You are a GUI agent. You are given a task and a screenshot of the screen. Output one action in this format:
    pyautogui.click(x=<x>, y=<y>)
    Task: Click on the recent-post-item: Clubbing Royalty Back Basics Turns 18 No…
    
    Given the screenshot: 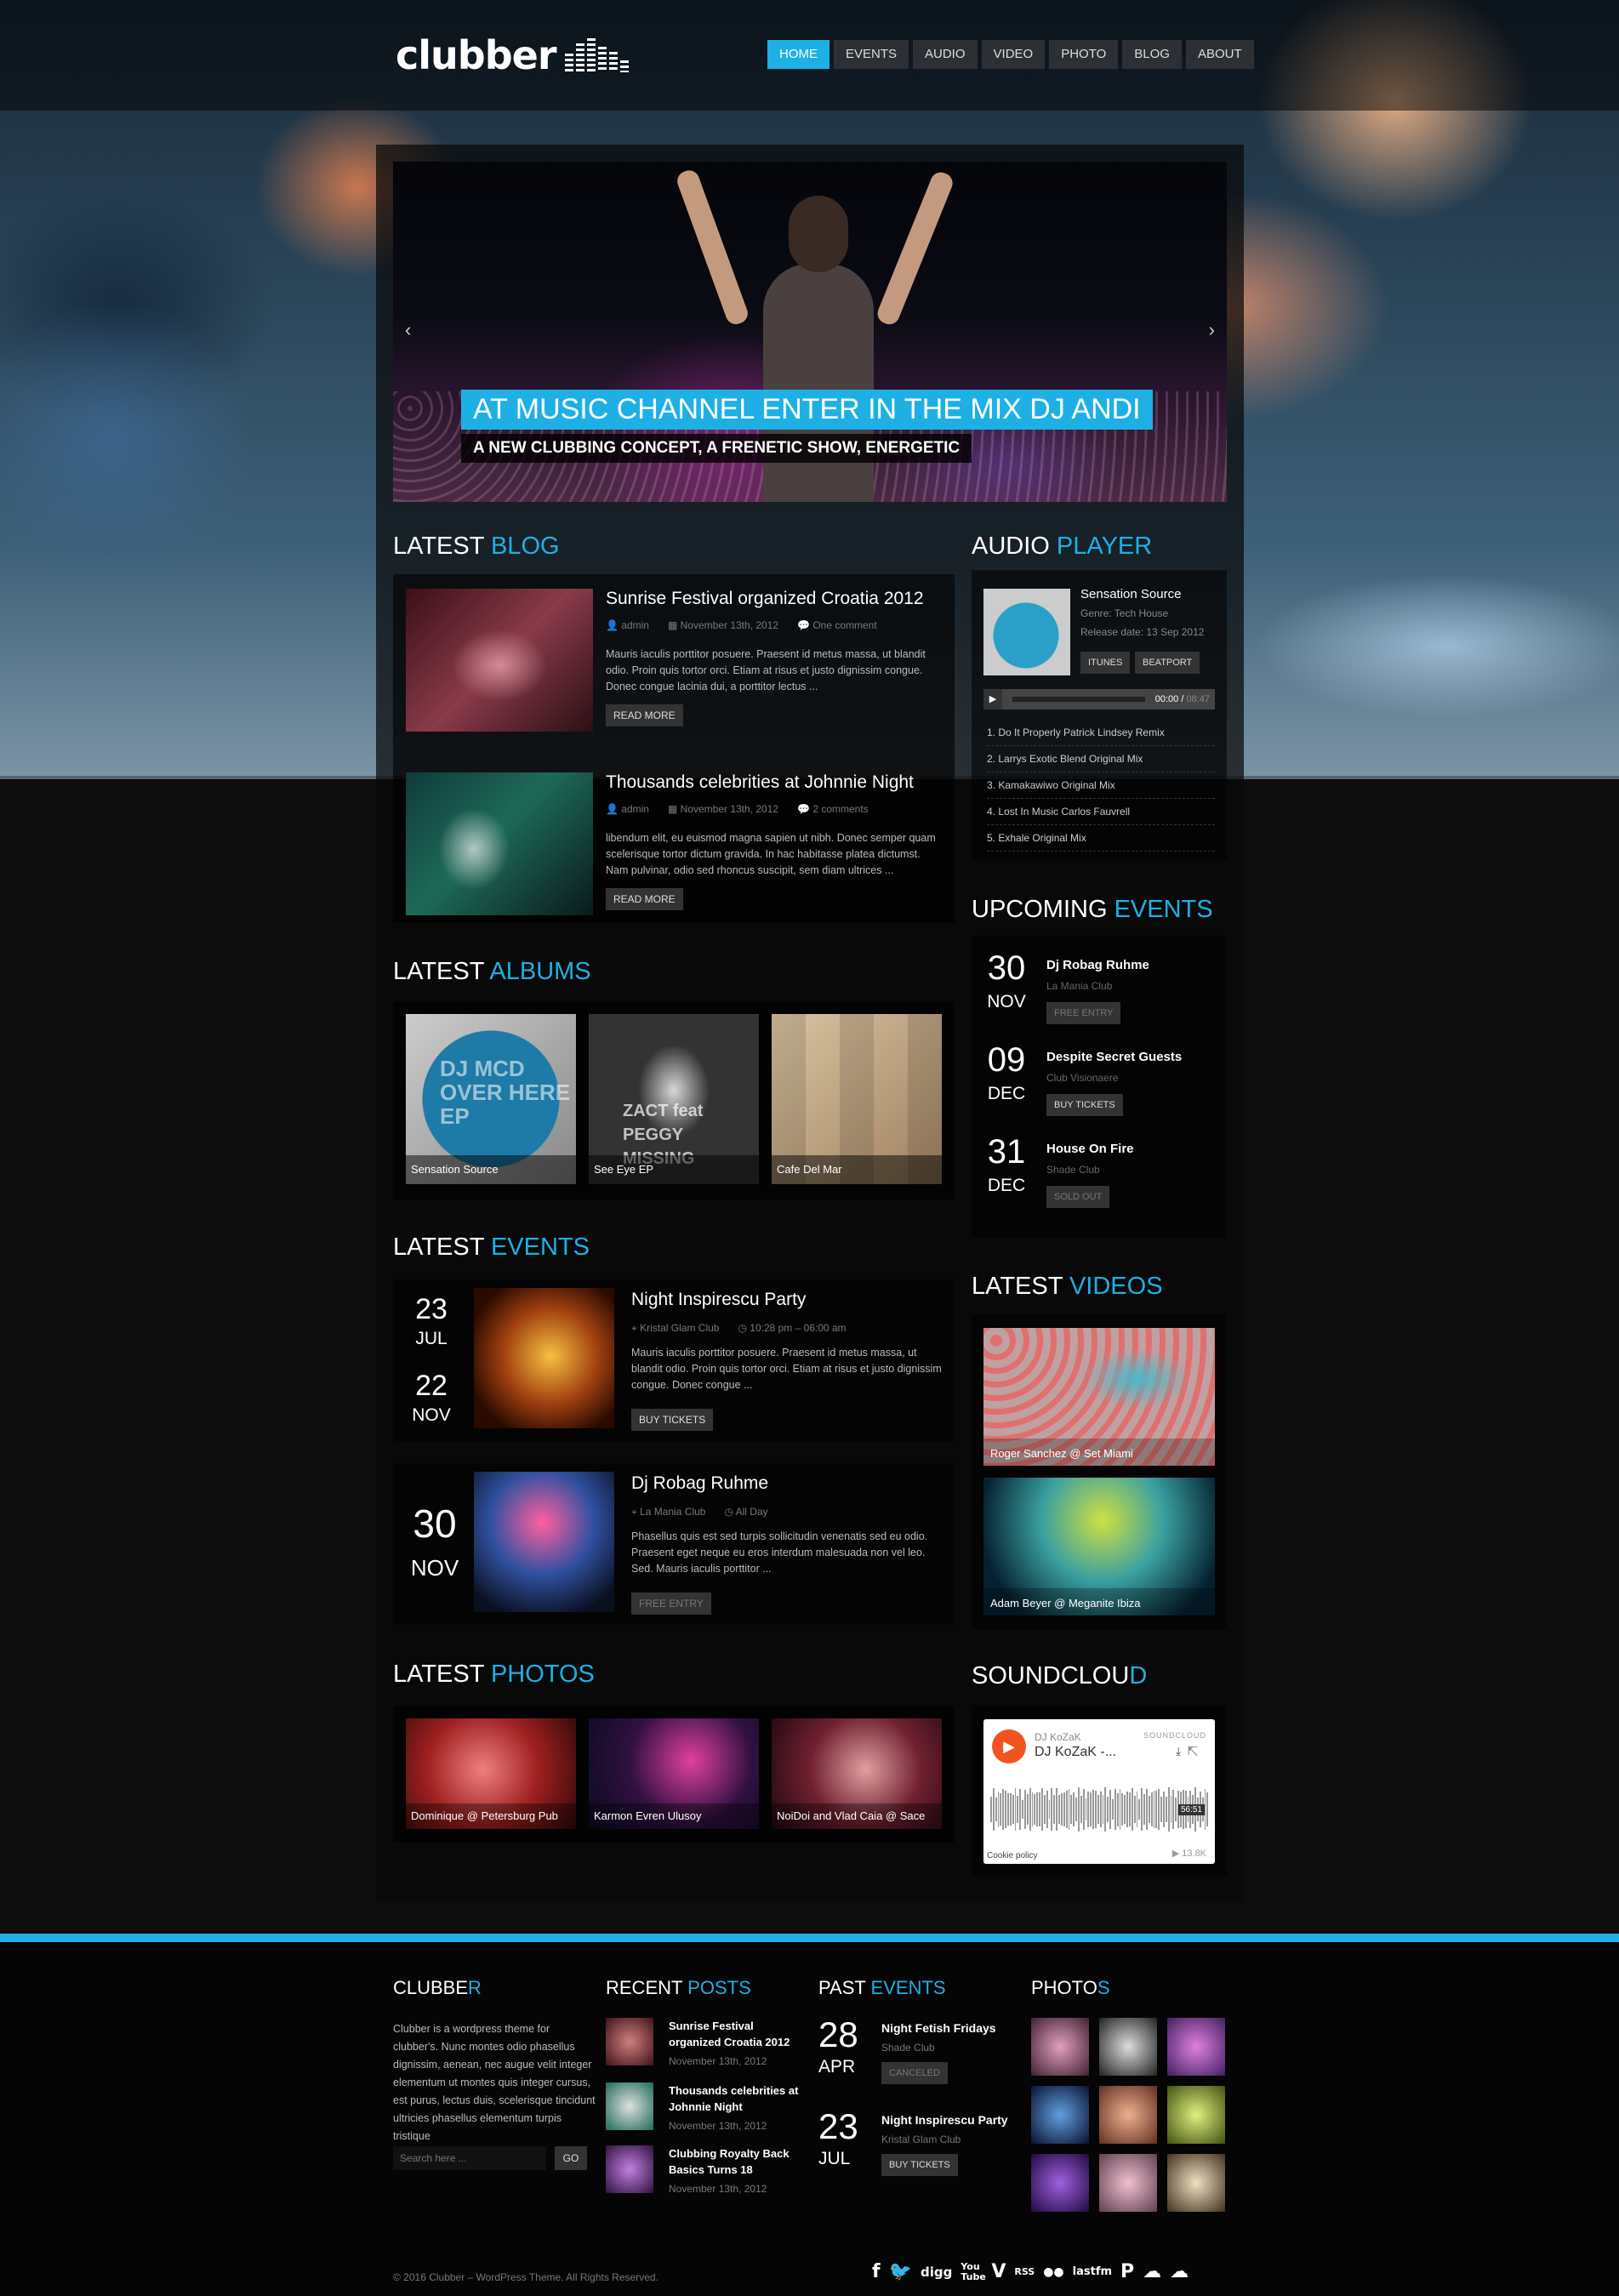 What is the action you would take?
    pyautogui.click(x=703, y=2176)
    